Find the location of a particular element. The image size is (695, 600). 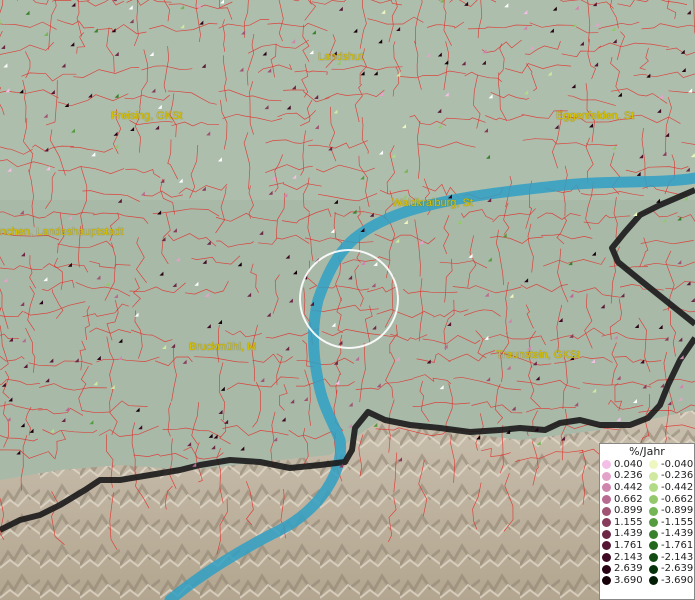

legend-value: 2.639 is located at coordinates (628, 569).